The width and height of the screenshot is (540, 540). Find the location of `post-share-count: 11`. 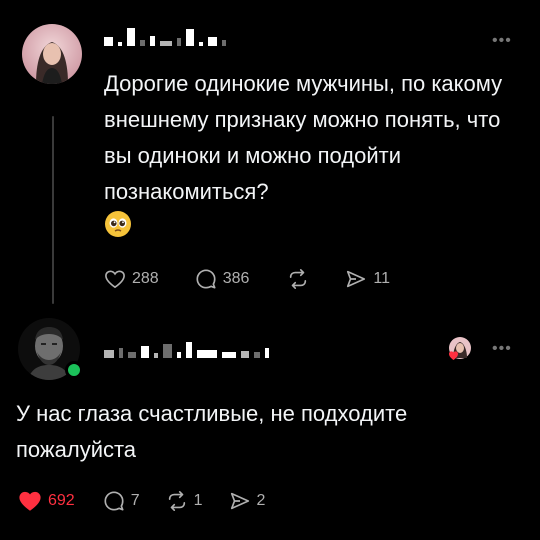

post-share-count: 11 is located at coordinates (382, 278).